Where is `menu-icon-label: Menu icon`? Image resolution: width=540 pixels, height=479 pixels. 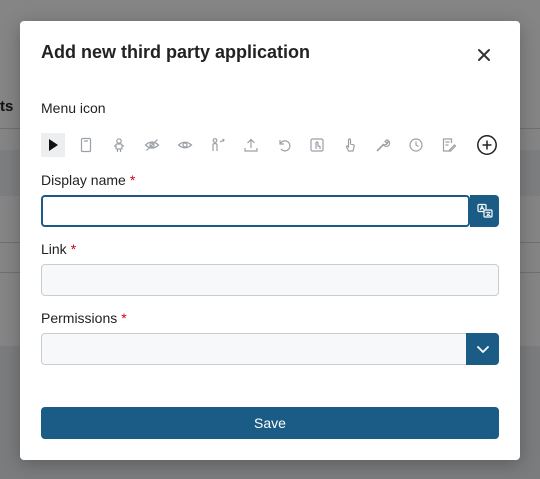
menu-icon-label: Menu icon is located at coordinates (73, 108).